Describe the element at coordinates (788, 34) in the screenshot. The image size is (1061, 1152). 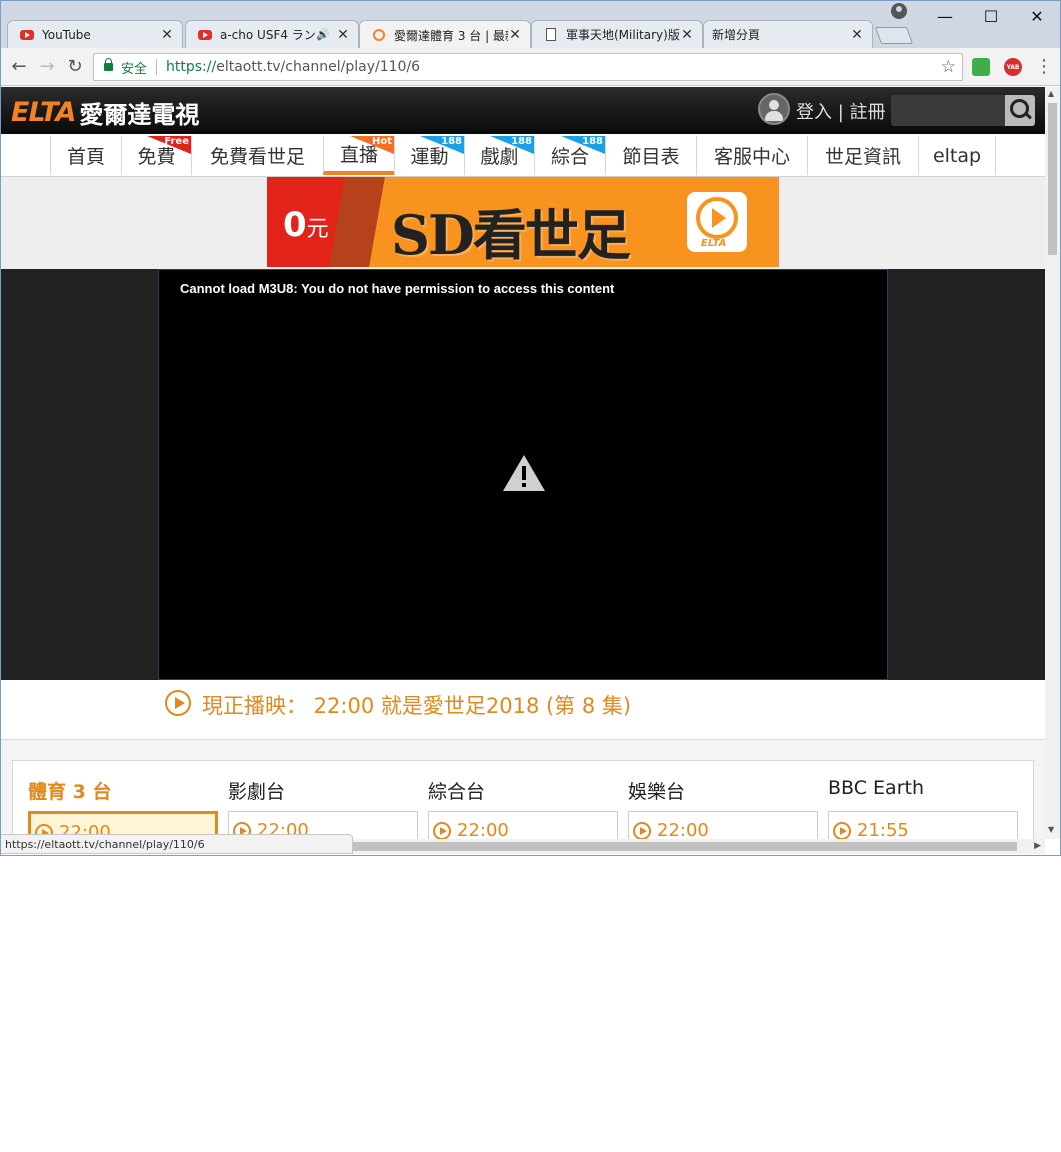
I see `tab-newtab: 新增分頁 ✕` at that location.